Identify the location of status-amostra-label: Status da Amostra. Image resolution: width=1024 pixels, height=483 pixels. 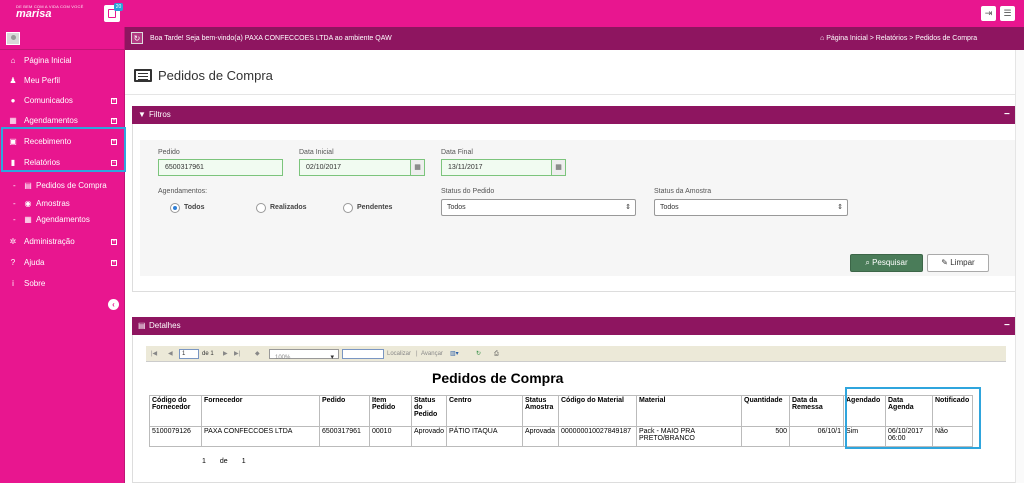
(683, 191).